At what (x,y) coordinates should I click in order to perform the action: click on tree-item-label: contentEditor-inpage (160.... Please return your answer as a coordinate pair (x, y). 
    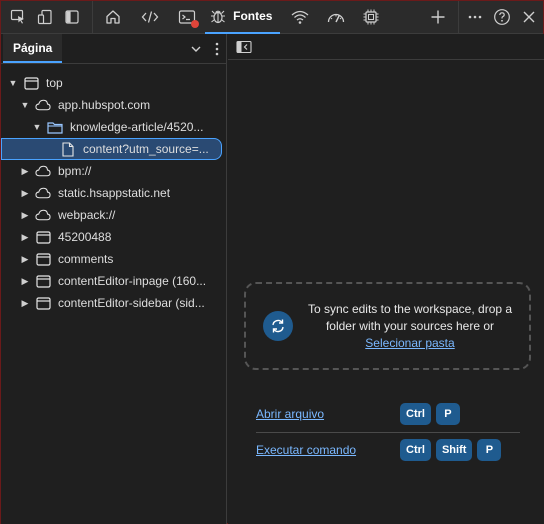
    Looking at the image, I should click on (132, 281).